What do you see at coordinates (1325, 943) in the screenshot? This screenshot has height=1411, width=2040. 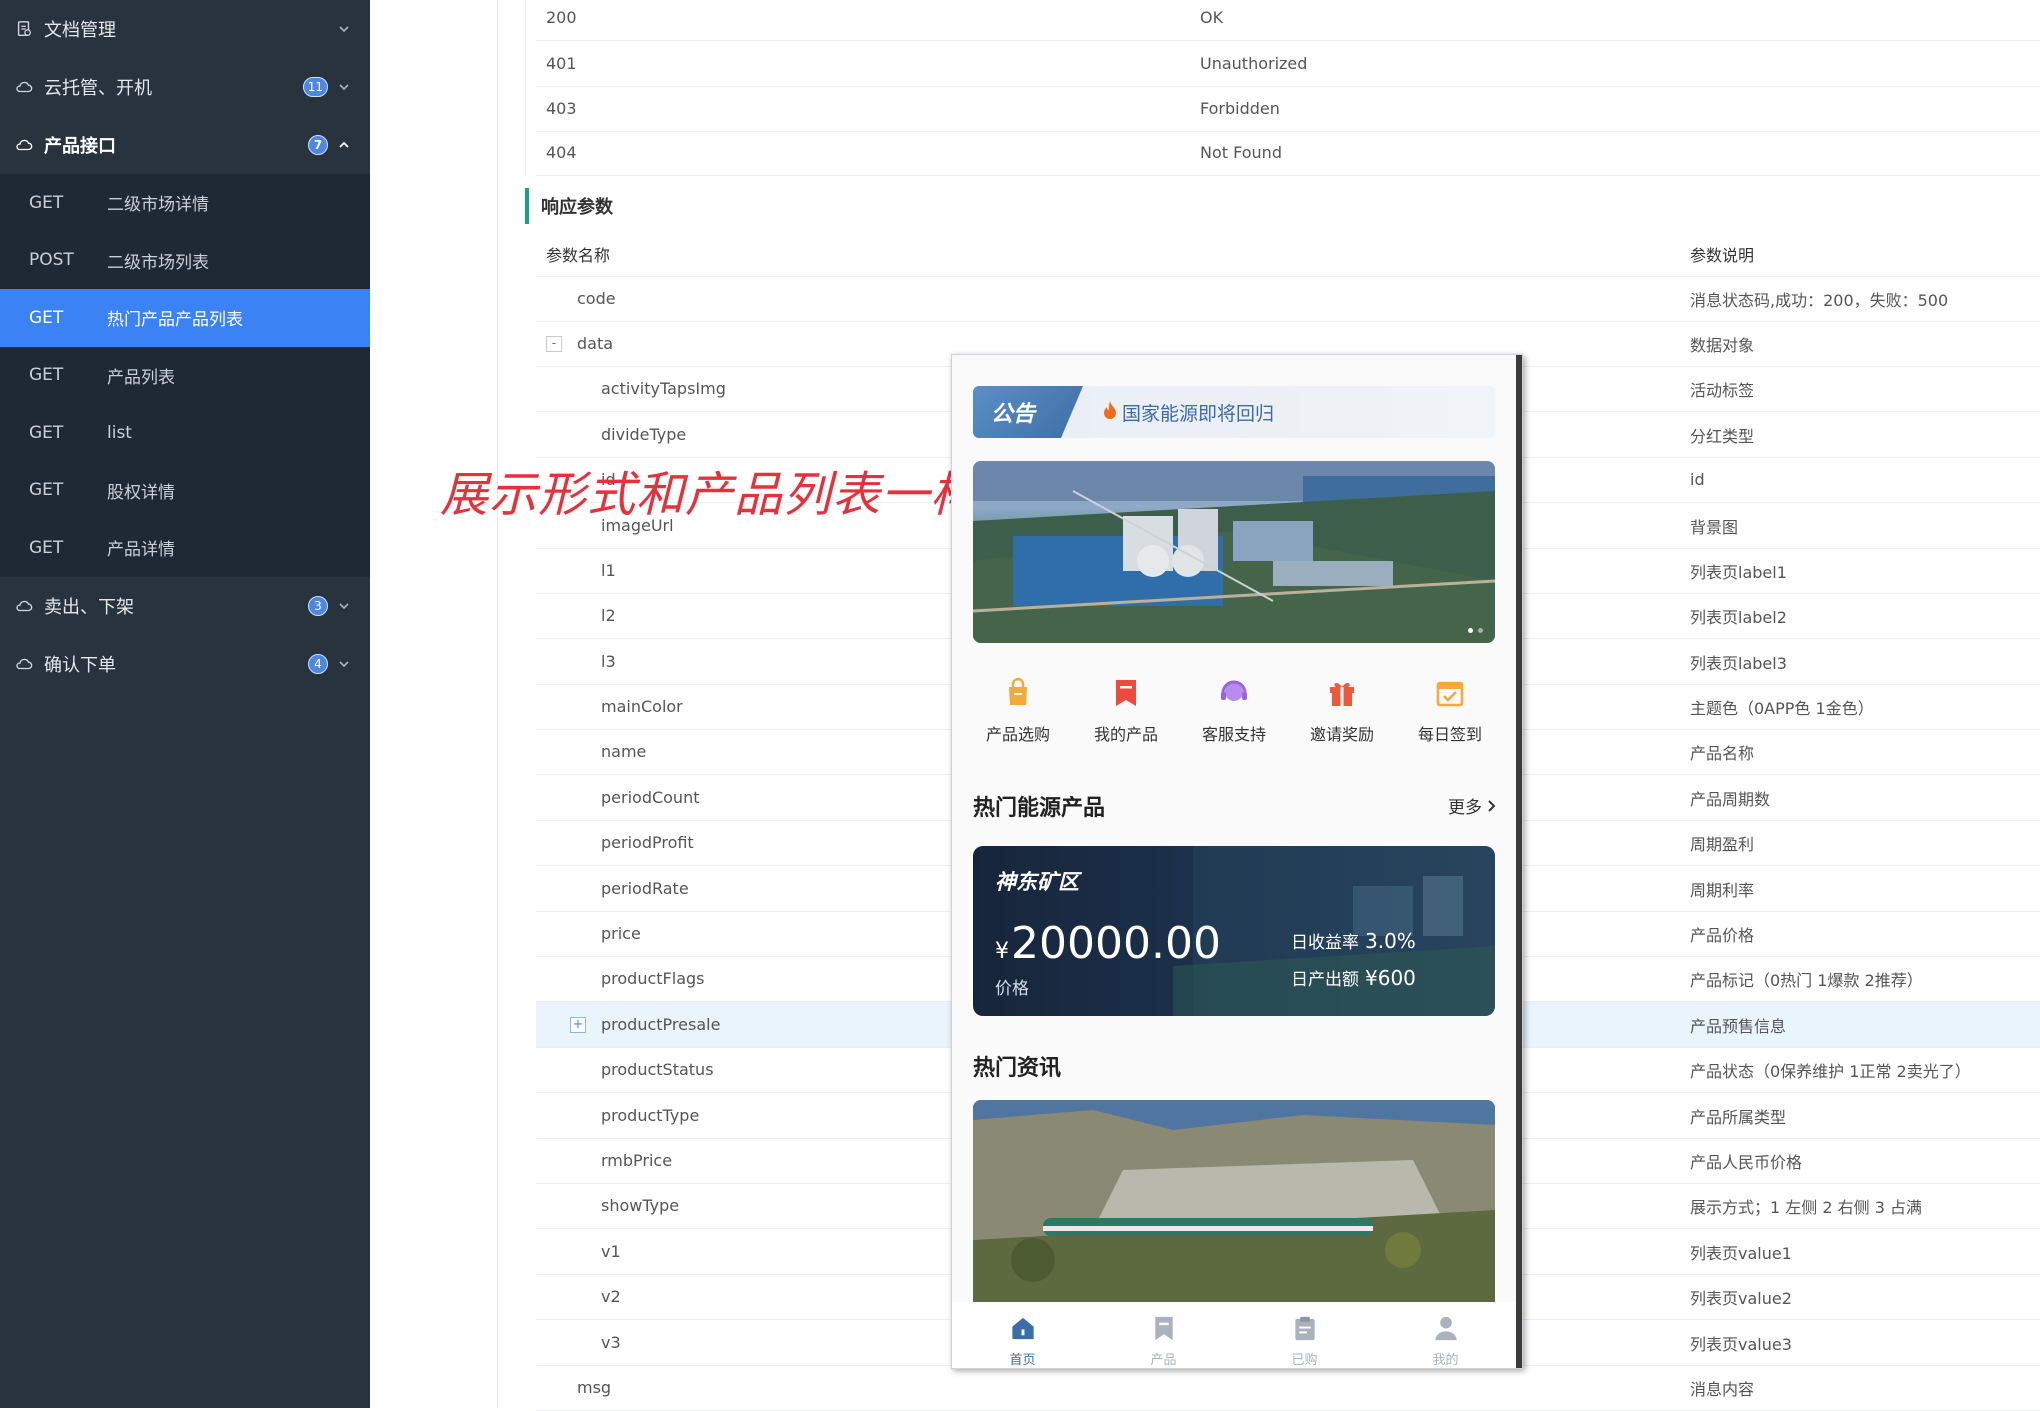 I see `daily-rate-label: 日收益率` at bounding box center [1325, 943].